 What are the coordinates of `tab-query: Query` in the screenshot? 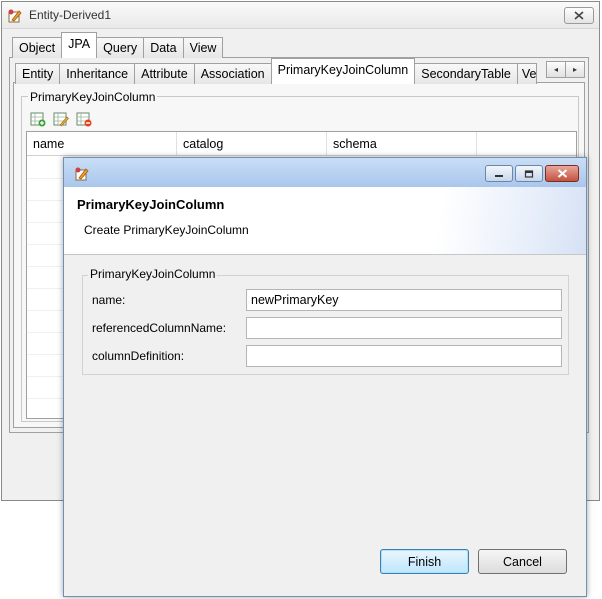 It's located at (120, 47).